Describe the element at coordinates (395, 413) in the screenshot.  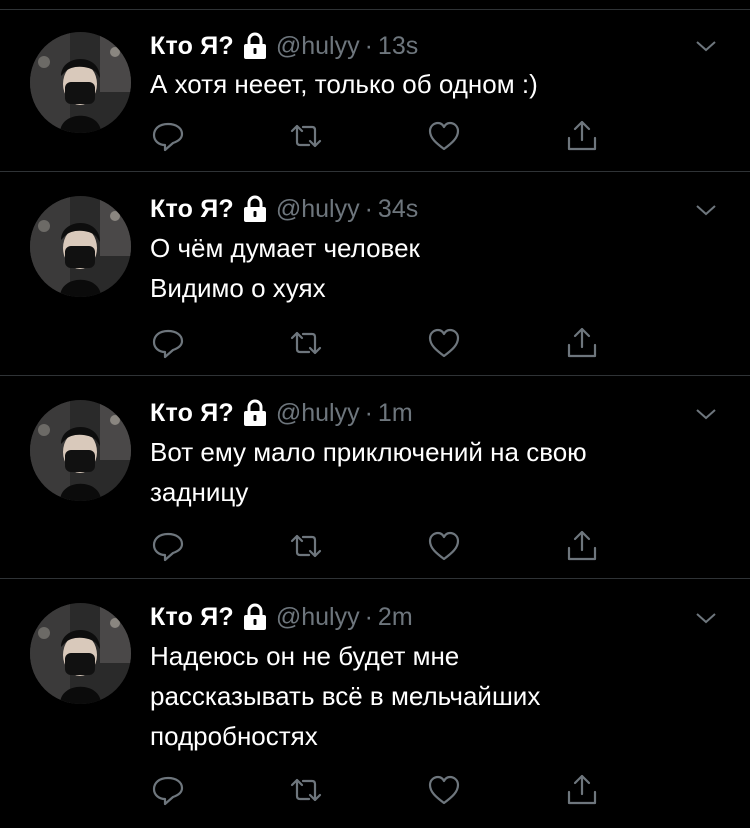
I see `timestamp: 1m` at that location.